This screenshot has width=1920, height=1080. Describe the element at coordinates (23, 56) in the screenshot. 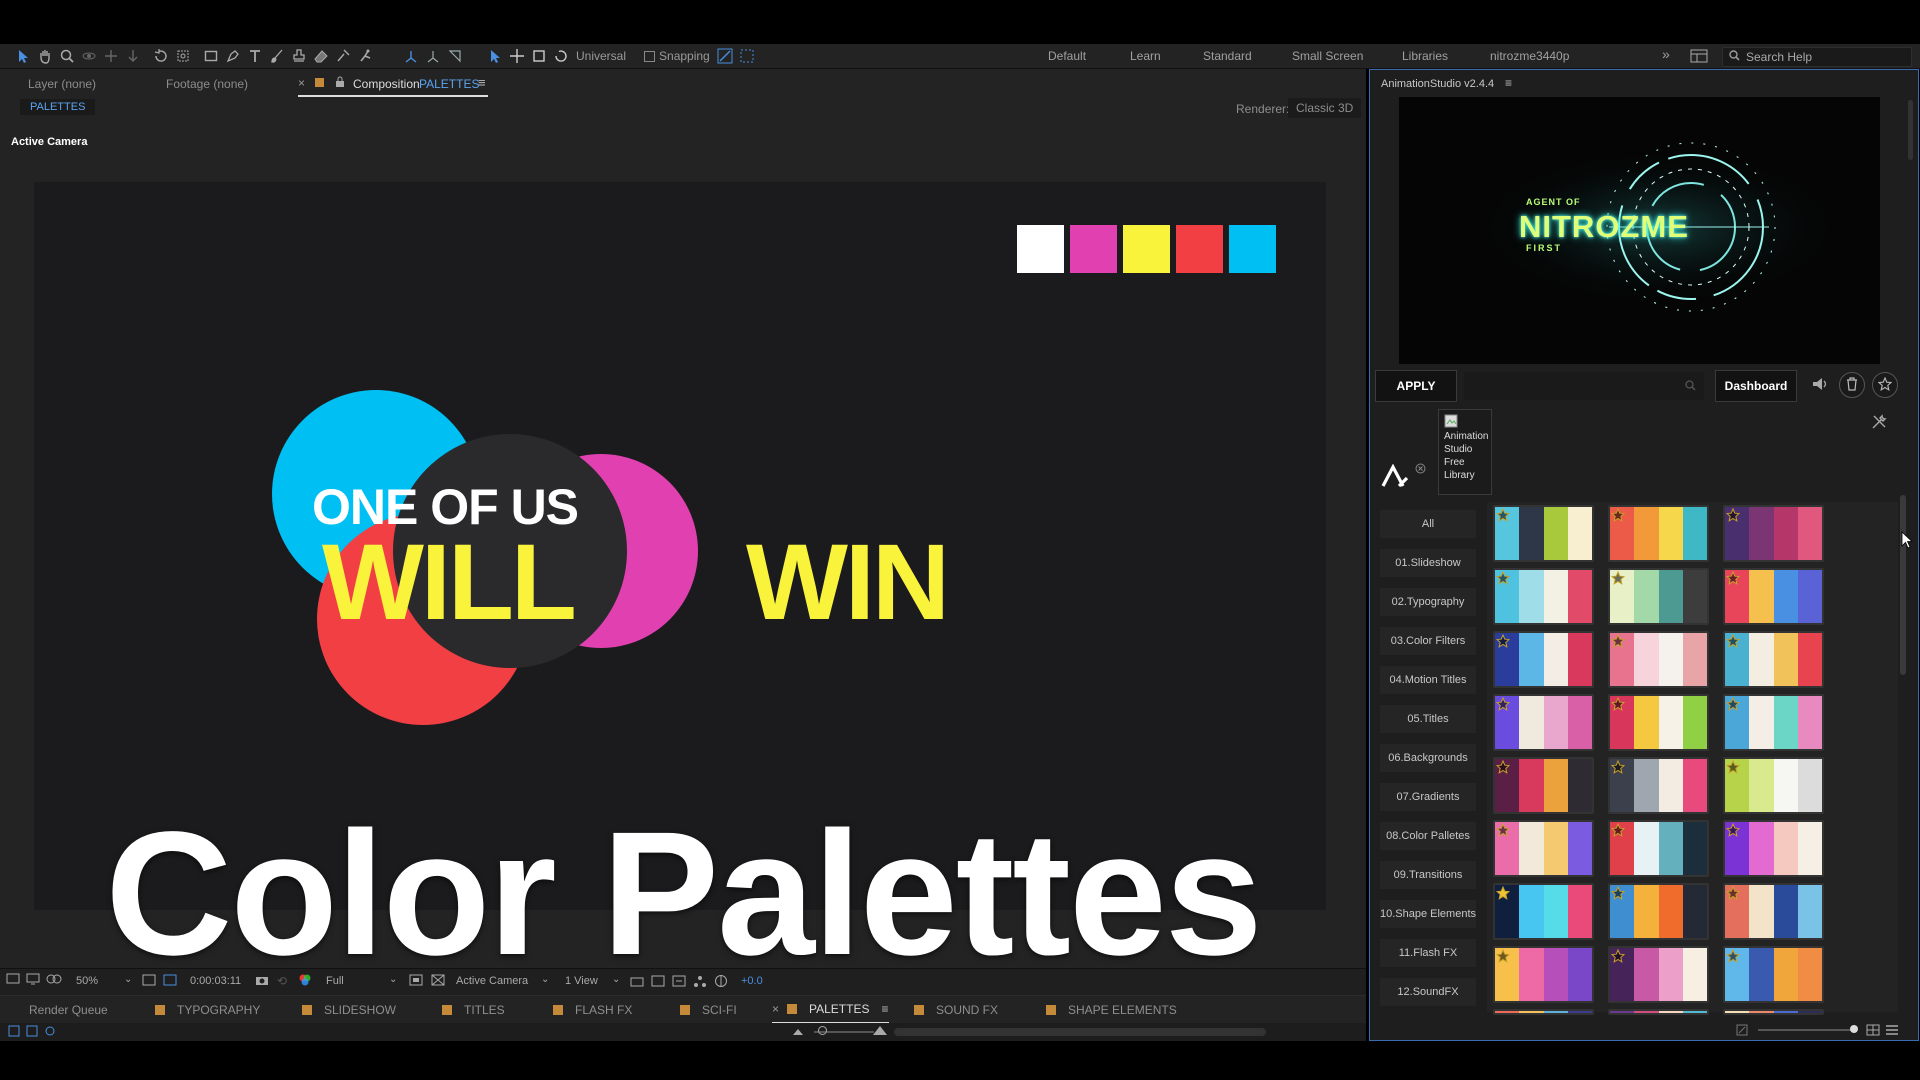

I see `selection-tool-icon` at that location.